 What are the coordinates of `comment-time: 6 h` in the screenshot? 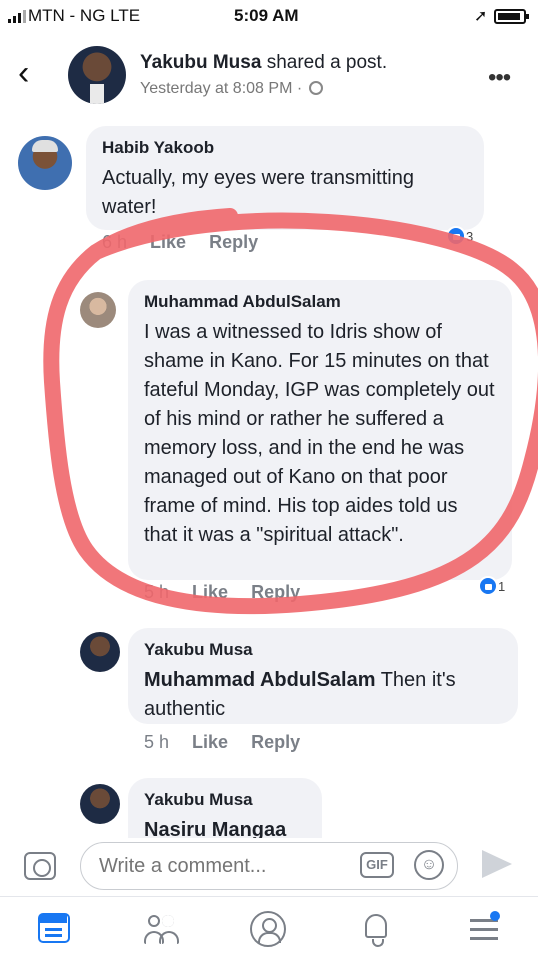 It's located at (115, 242).